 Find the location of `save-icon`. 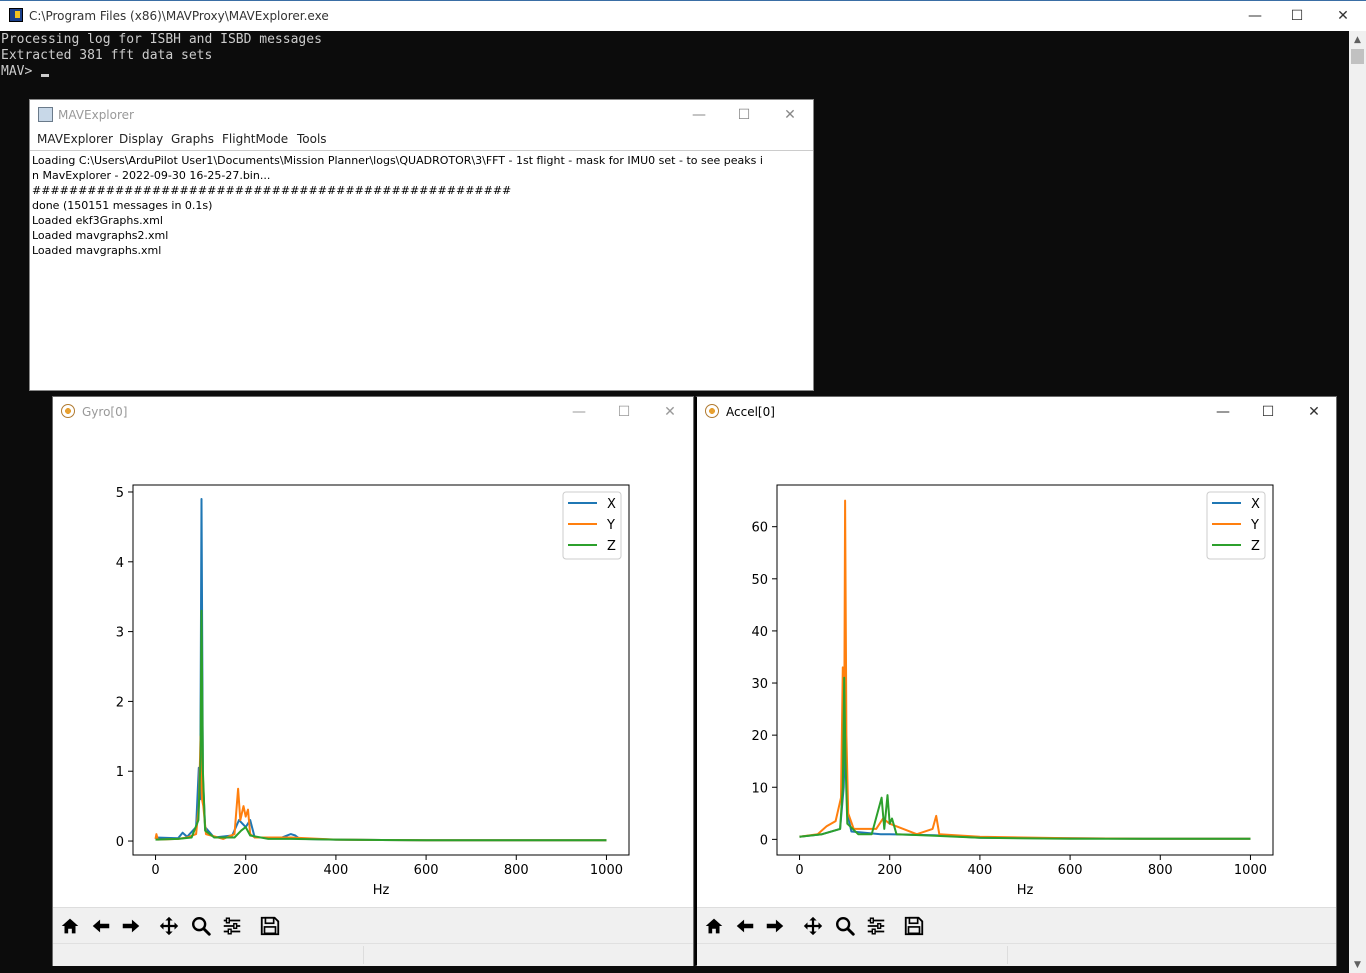

save-icon is located at coordinates (270, 926).